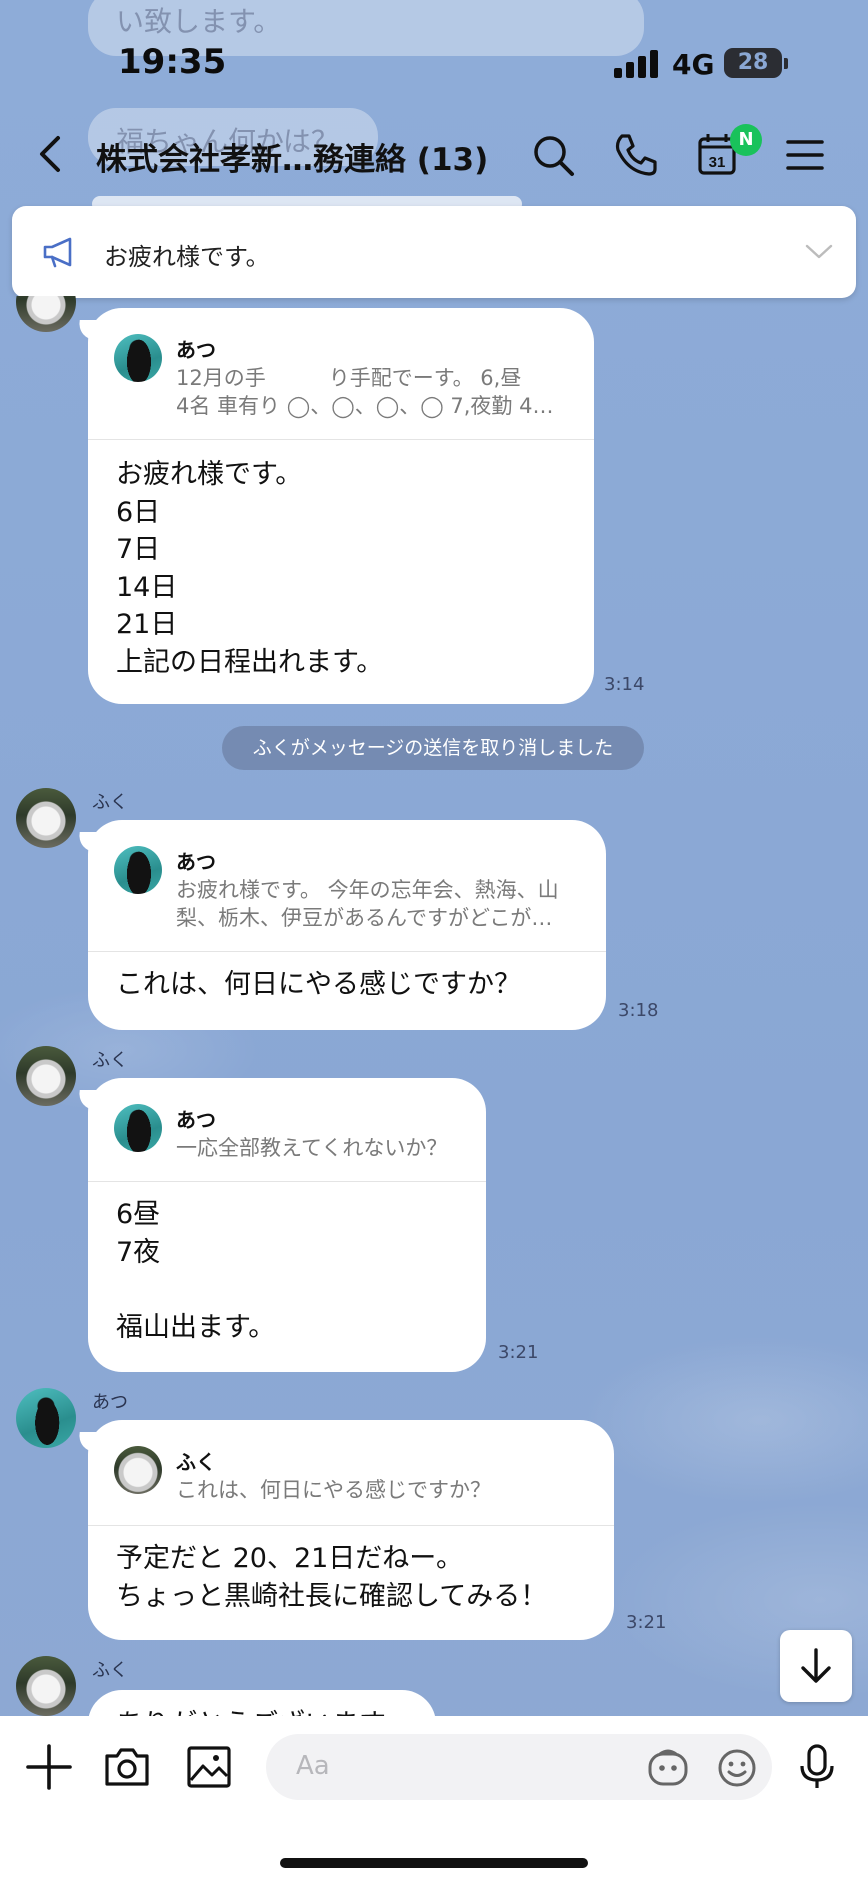 The image size is (868, 1886). Describe the element at coordinates (187, 257) in the screenshot. I see `announcement-text: お疲れ様です。` at that location.